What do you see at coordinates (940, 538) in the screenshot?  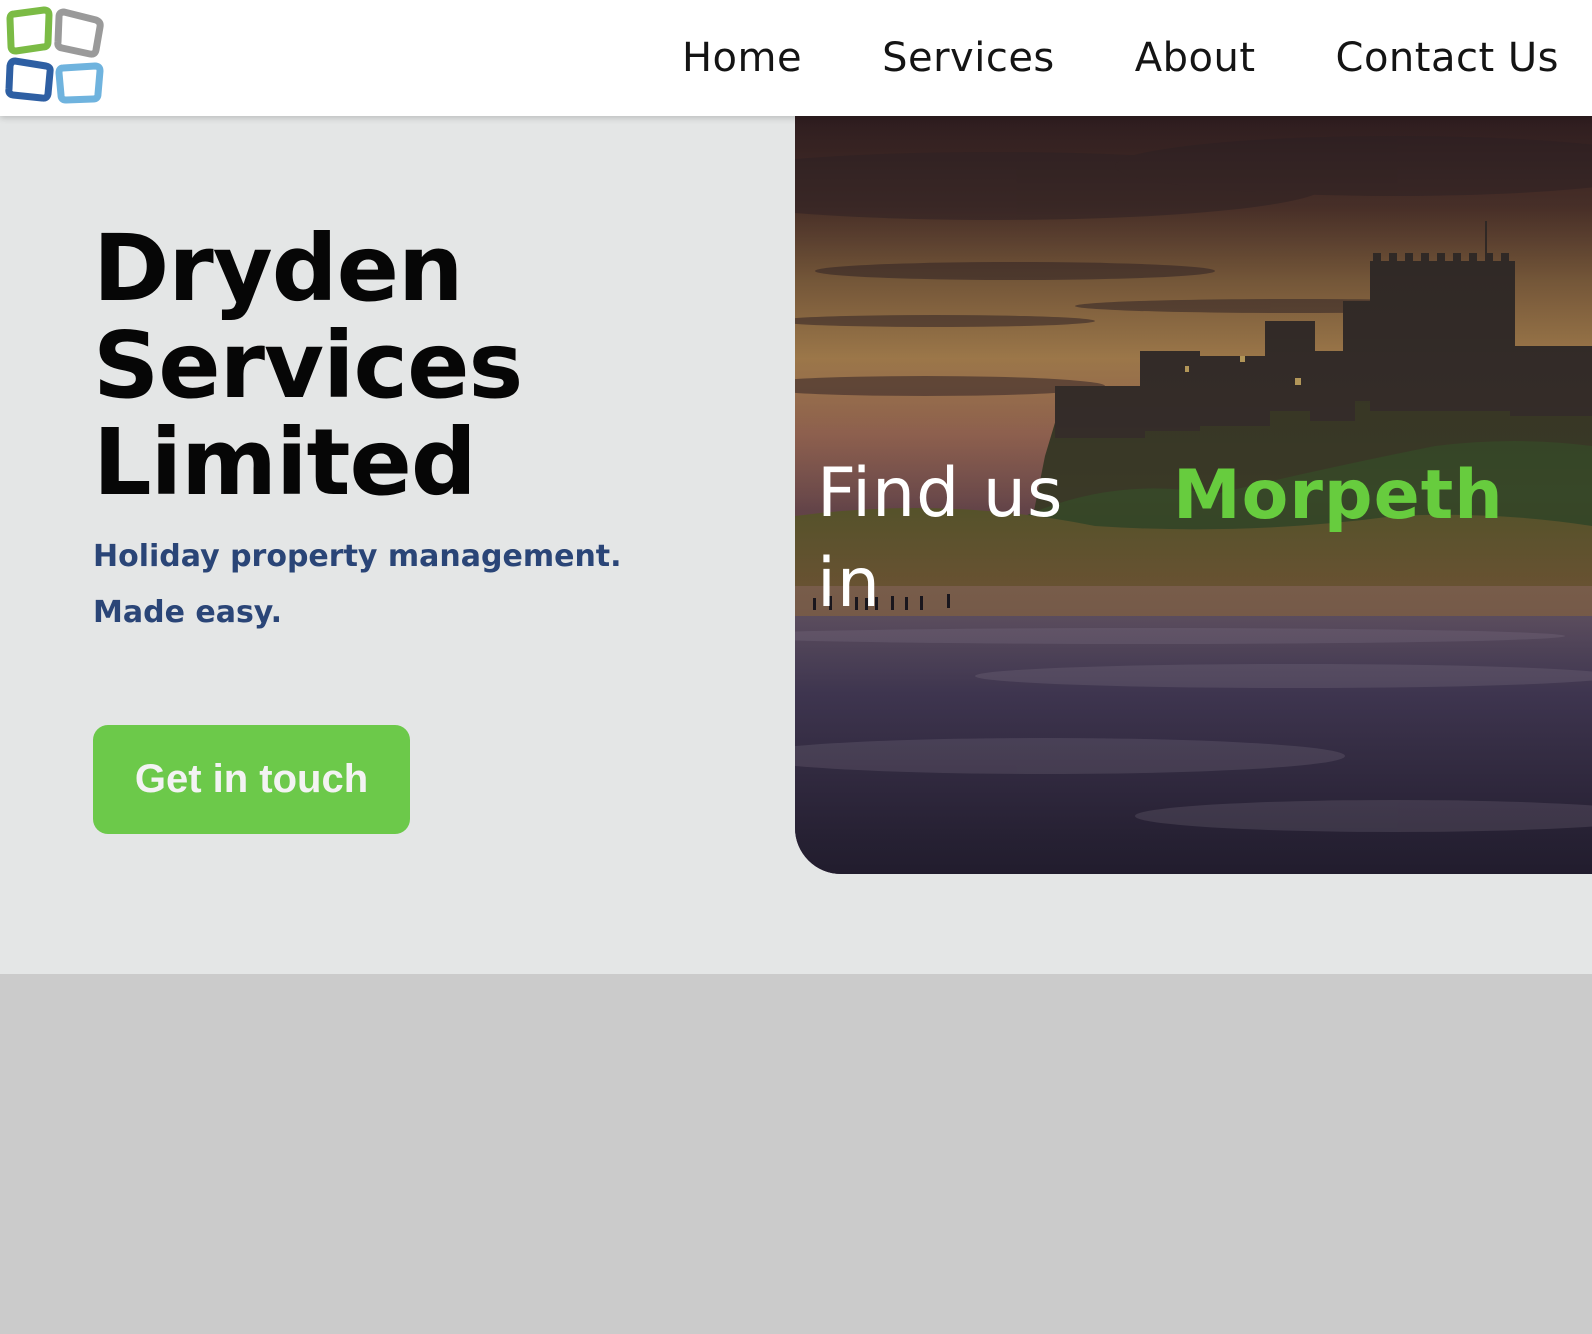 I see `find-us-caption: Find us in` at bounding box center [940, 538].